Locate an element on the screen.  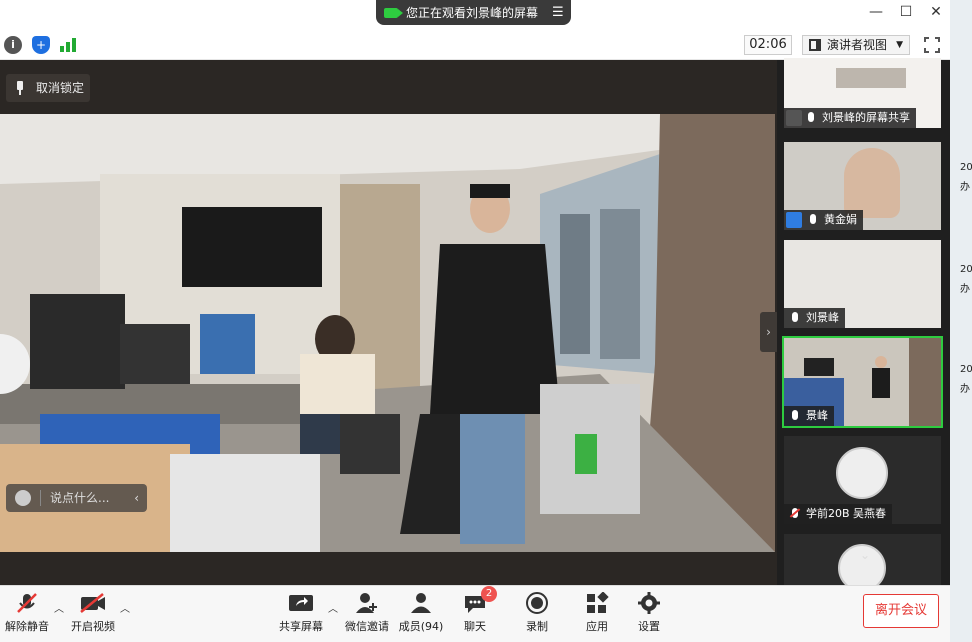
apps-label: 应用 is located at coordinates (597, 626).